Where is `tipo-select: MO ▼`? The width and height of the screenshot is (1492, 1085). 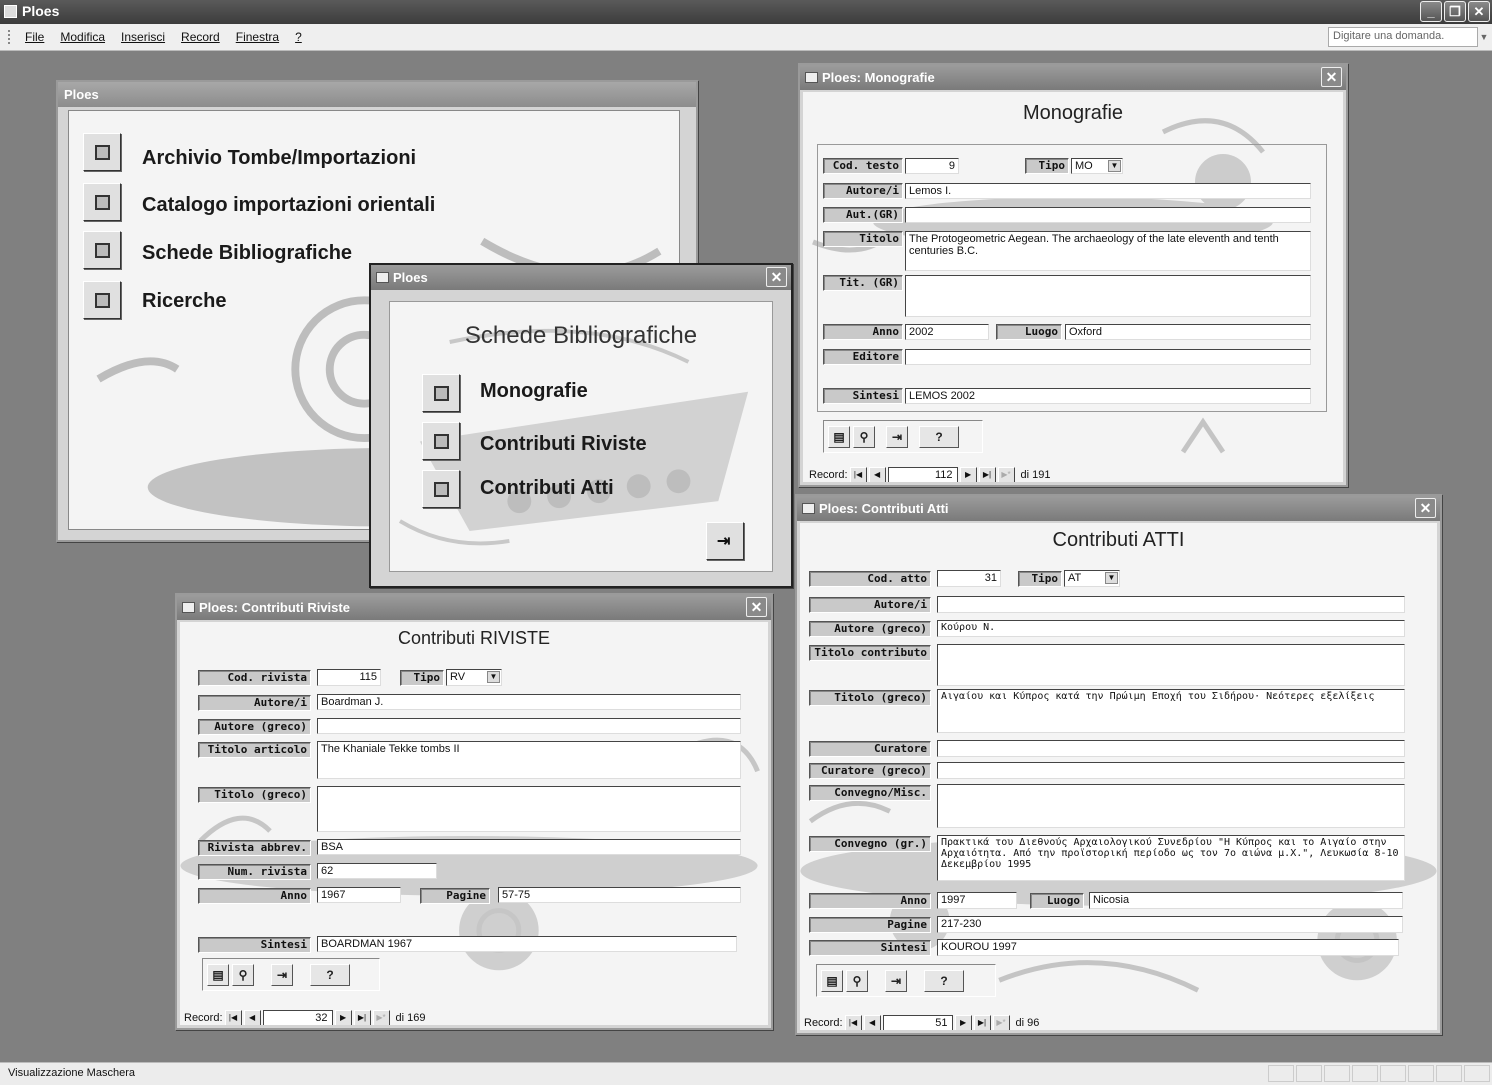
tipo-select: MO ▼ is located at coordinates (1097, 166).